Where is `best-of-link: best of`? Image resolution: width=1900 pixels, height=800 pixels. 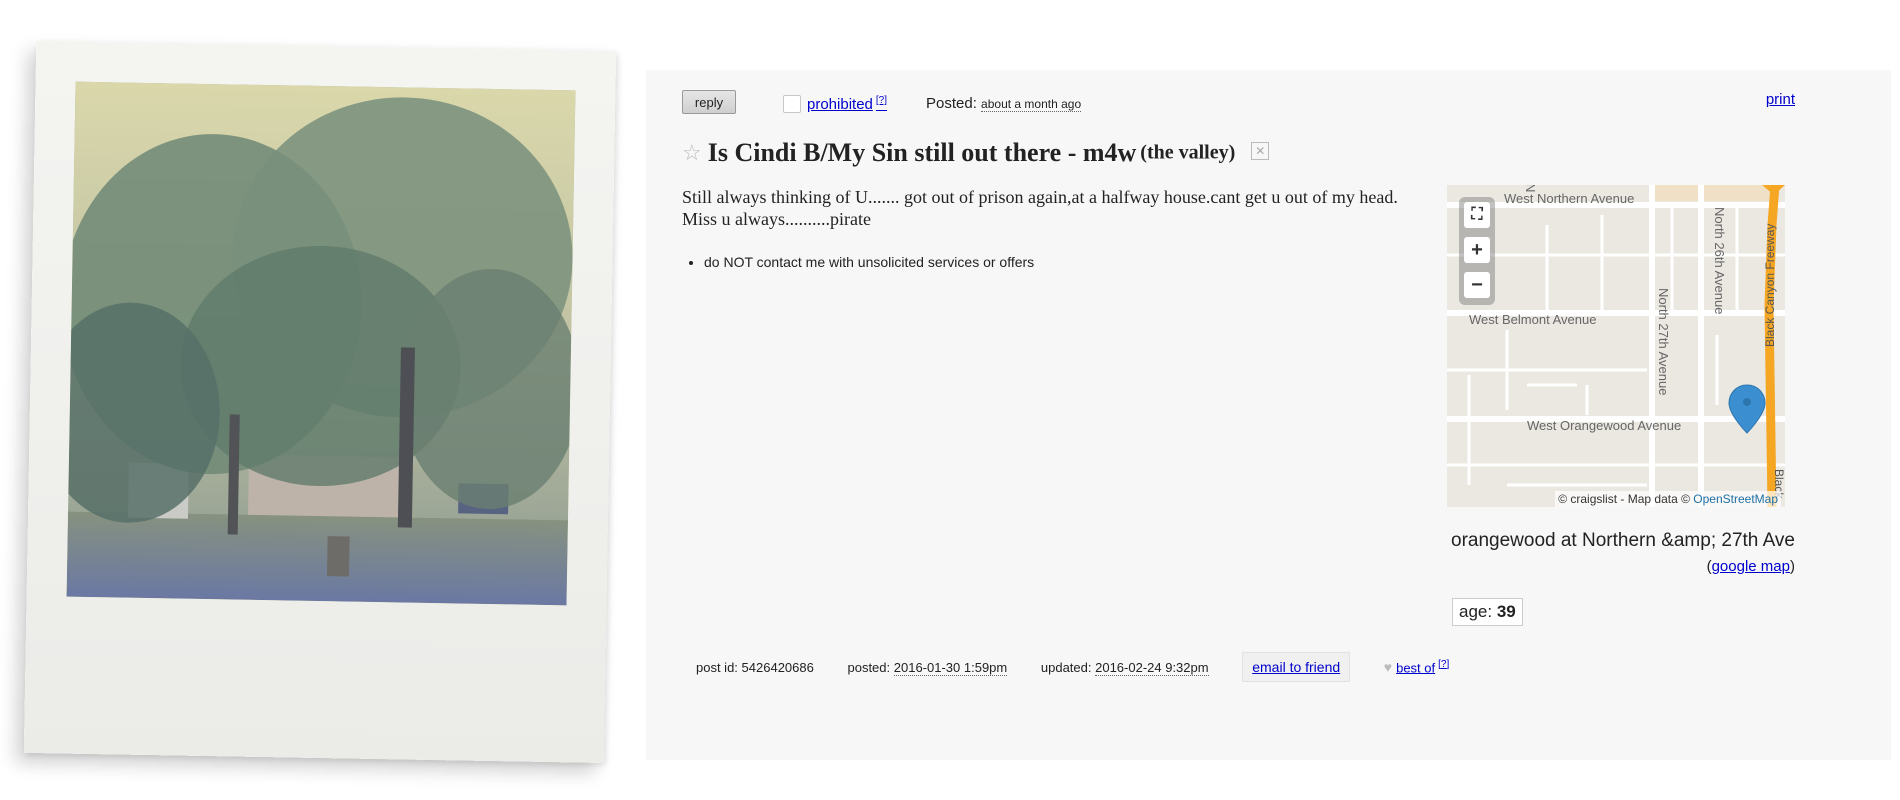 best-of-link: best of is located at coordinates (1415, 667).